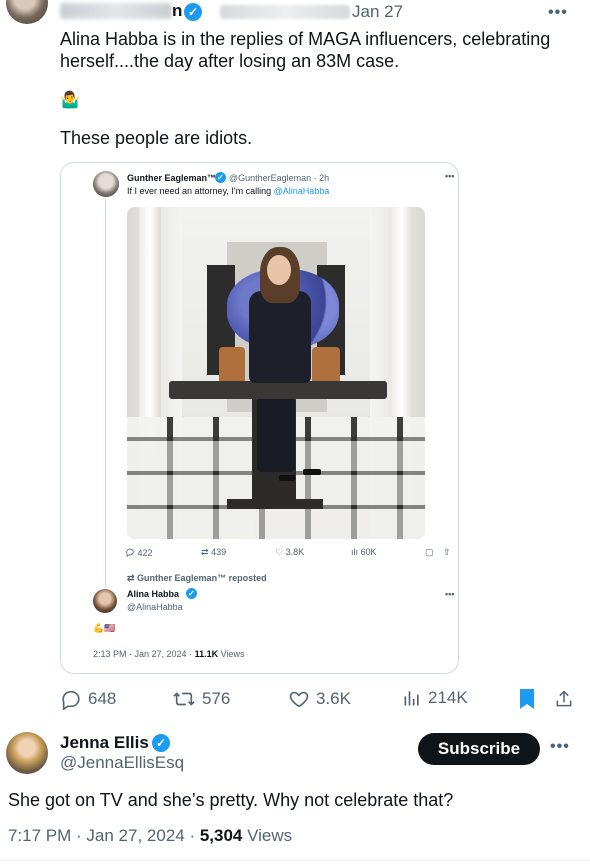  I want to click on heart-icon, so click(299, 699).